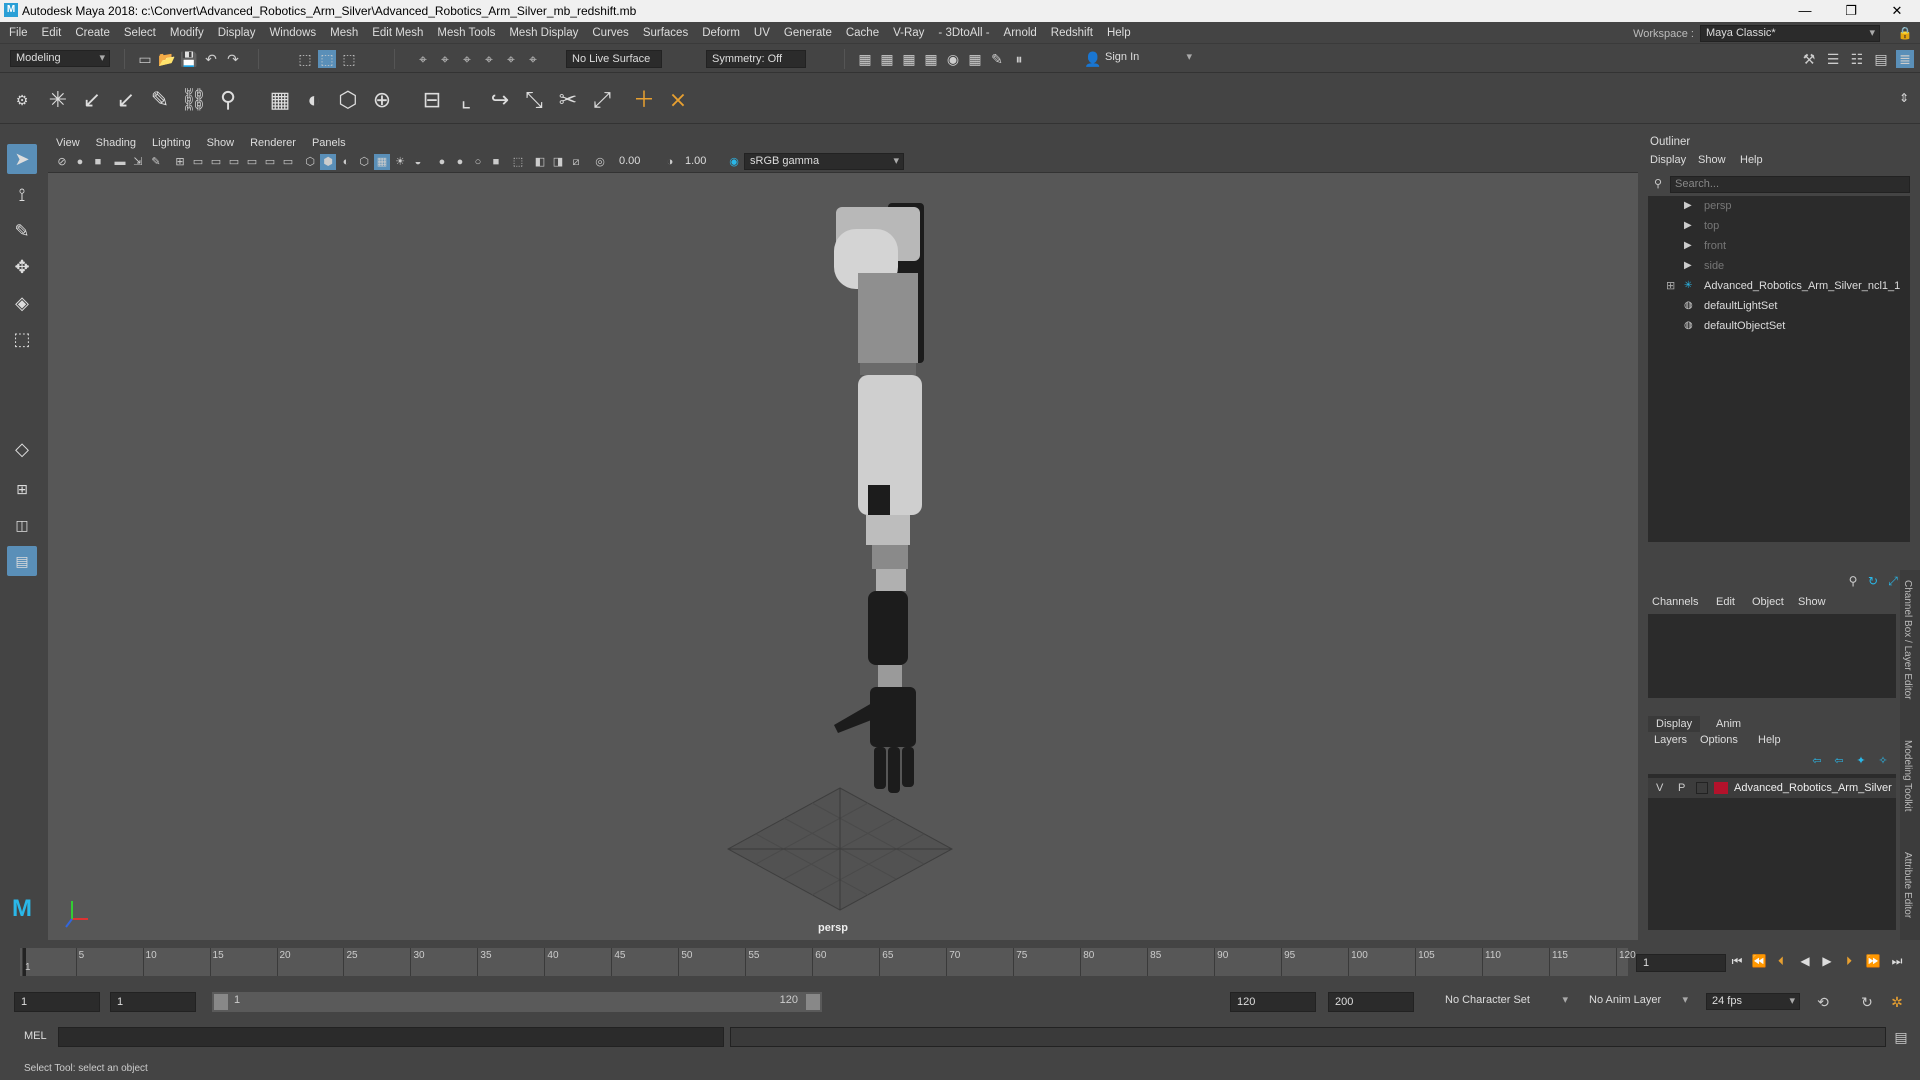 This screenshot has width=1920, height=1080. Describe the element at coordinates (228, 100) in the screenshot. I see `ik-handle-icon: ⚲` at that location.